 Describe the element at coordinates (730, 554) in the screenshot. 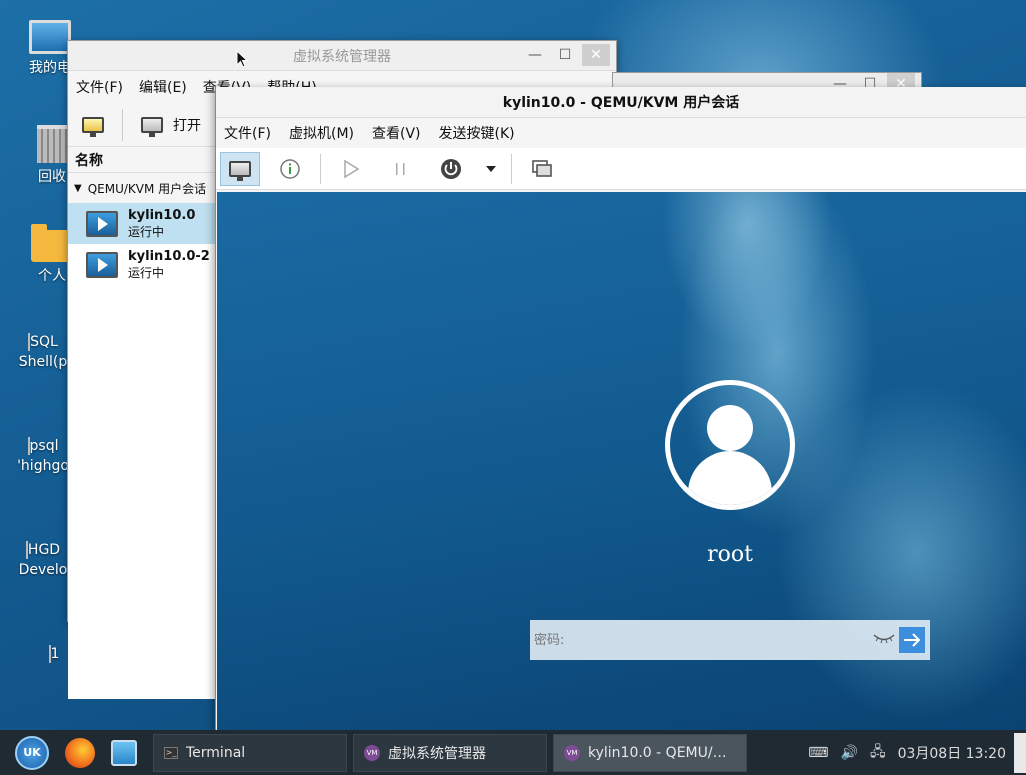

I see `login-username: root` at that location.